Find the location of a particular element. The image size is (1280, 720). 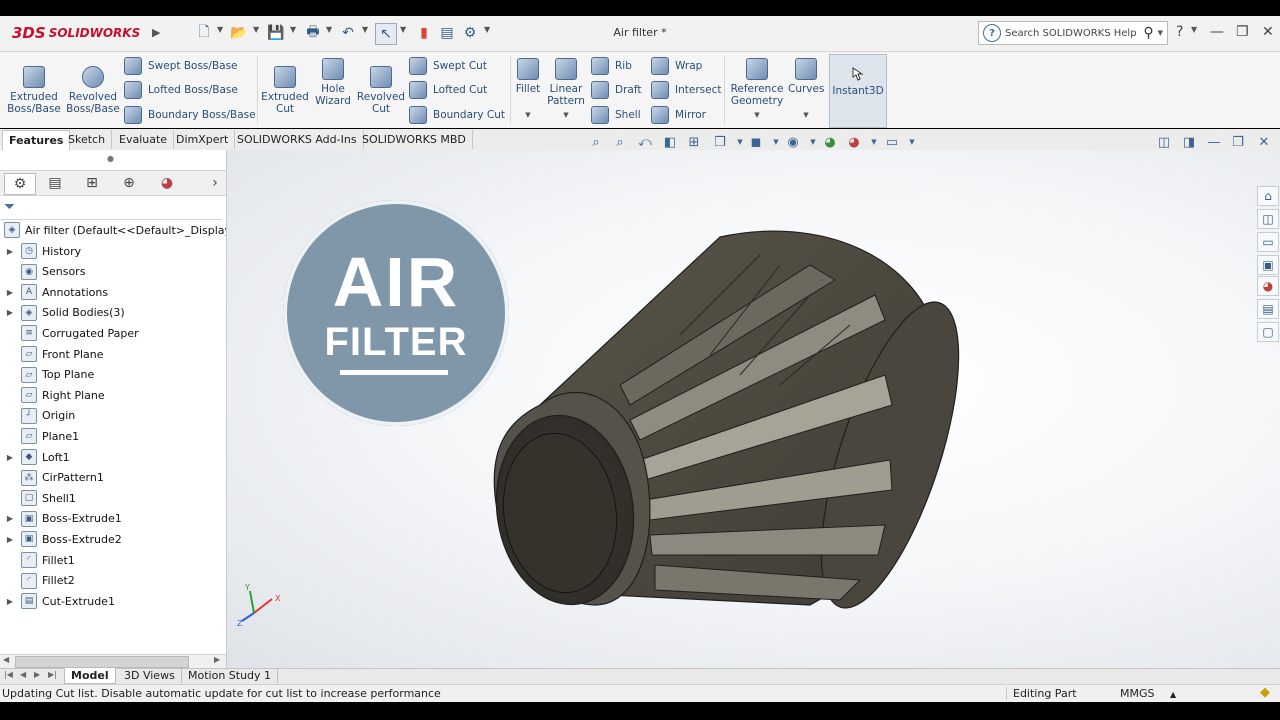

curves-button: Curves ▼ is located at coordinates (806, 89).